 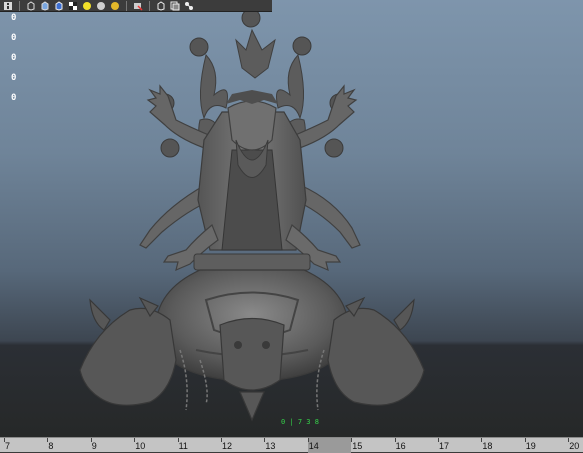 What do you see at coordinates (51, 446) in the screenshot?
I see `timeline-frame-label: 8` at bounding box center [51, 446].